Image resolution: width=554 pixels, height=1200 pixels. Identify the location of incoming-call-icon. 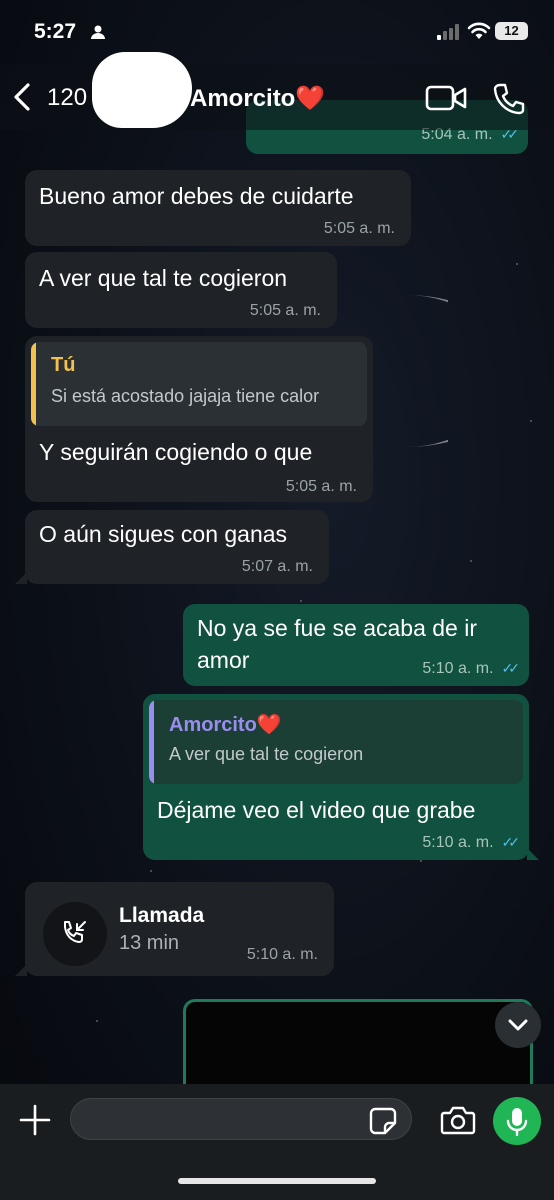
(75, 934).